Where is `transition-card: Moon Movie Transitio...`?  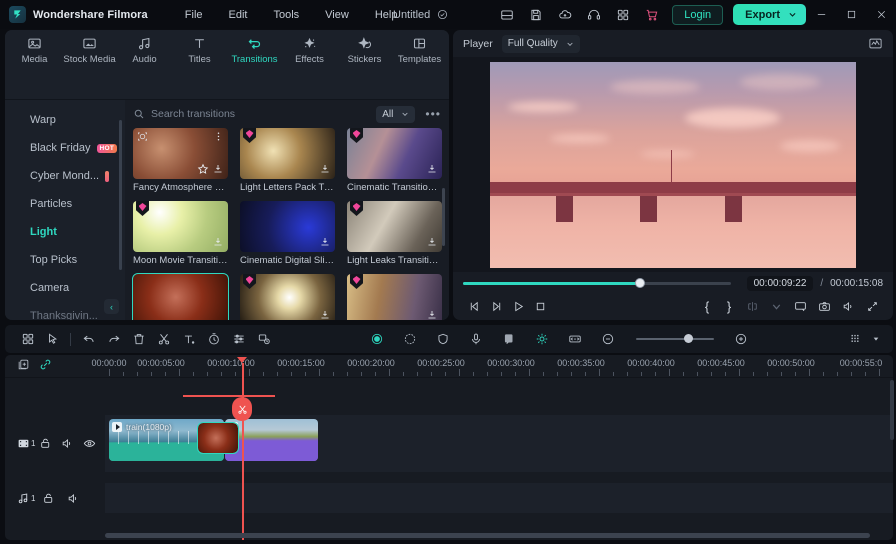
transition-card: Moon Movie Transitio... is located at coordinates (180, 235).